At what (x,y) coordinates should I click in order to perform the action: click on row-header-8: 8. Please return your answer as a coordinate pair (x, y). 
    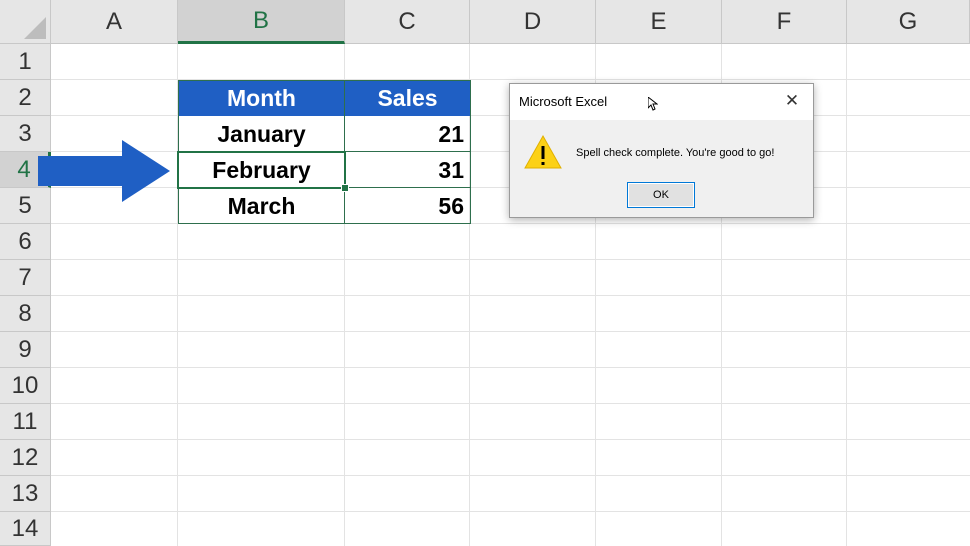
    Looking at the image, I should click on (25, 314).